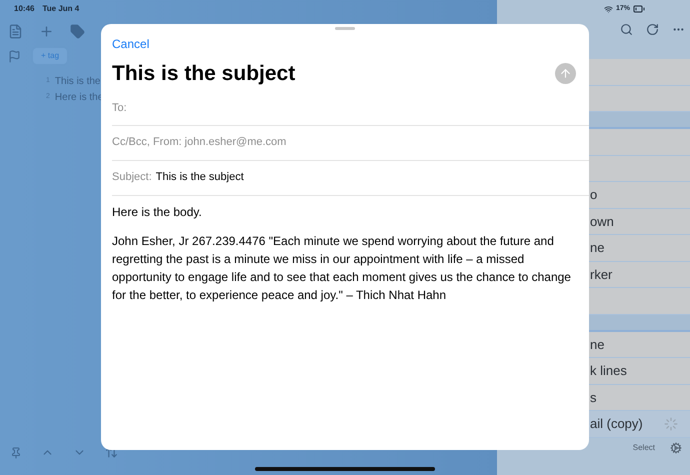  I want to click on document-icon, so click(15, 31).